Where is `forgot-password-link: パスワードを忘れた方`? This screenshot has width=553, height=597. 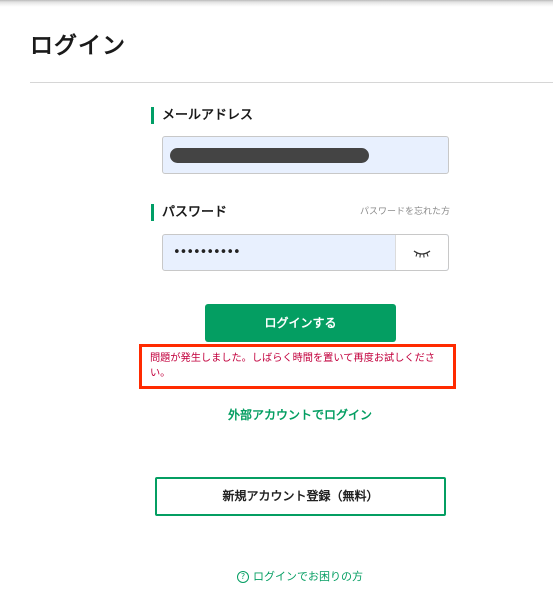
forgot-password-link: パスワードを忘れた方 is located at coordinates (405, 212).